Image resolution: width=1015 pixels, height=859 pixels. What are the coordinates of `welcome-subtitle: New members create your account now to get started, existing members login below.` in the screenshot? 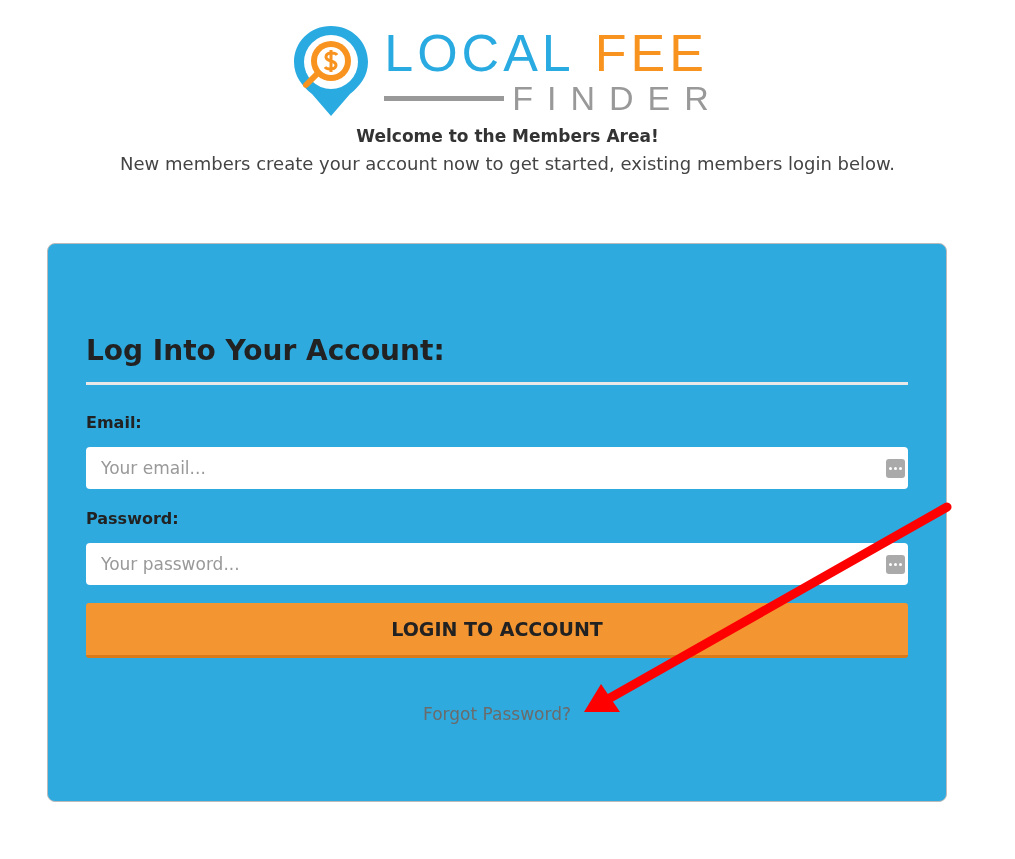 It's located at (507, 163).